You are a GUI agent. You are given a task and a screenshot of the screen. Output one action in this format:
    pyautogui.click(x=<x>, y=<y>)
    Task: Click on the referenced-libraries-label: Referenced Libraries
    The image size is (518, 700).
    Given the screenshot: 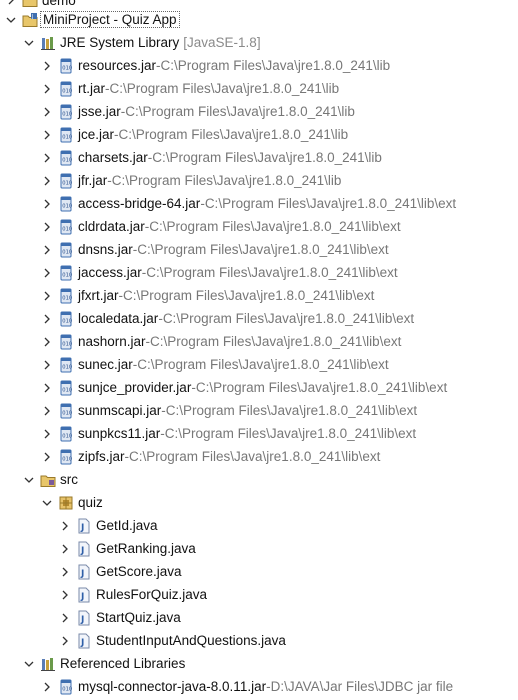 What is the action you would take?
    pyautogui.click(x=123, y=663)
    